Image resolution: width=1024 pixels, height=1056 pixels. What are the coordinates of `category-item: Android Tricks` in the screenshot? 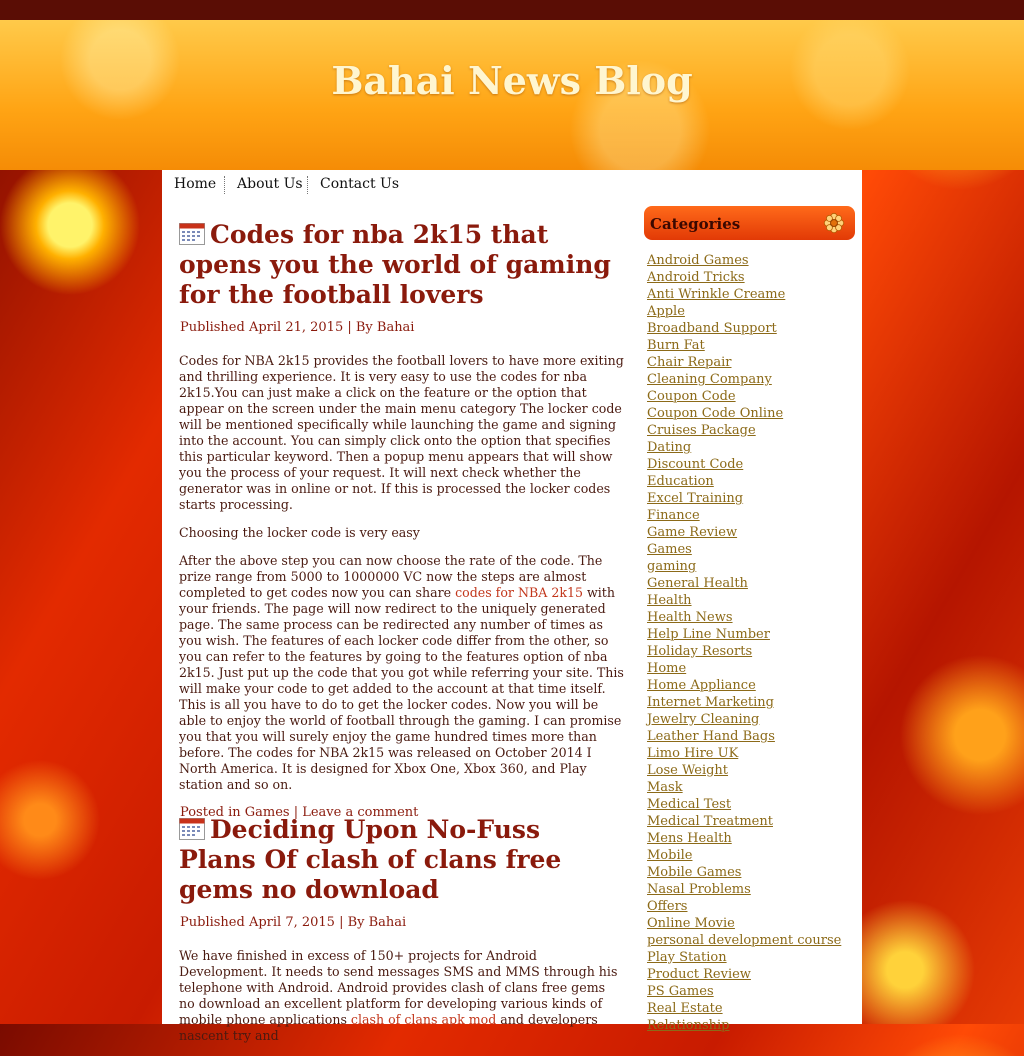 It's located at (751, 277).